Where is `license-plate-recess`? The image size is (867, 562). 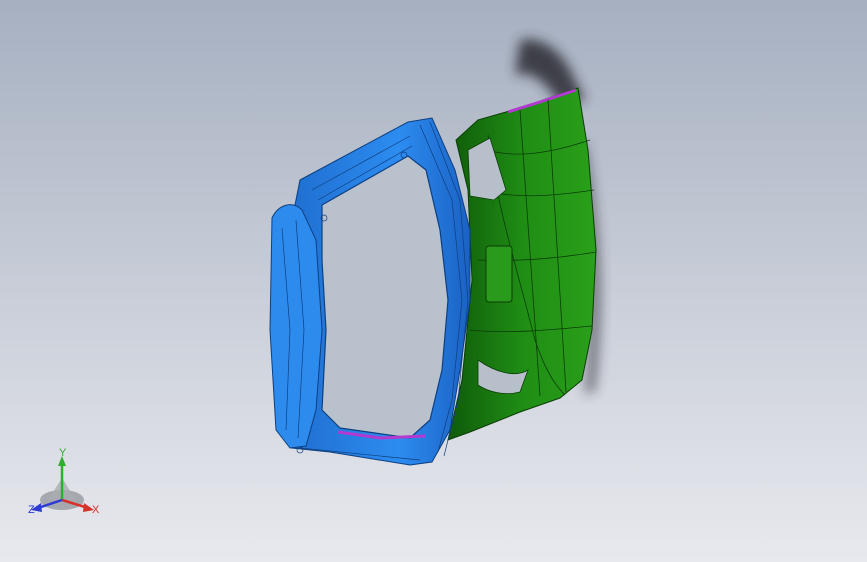 license-plate-recess is located at coordinates (499, 274).